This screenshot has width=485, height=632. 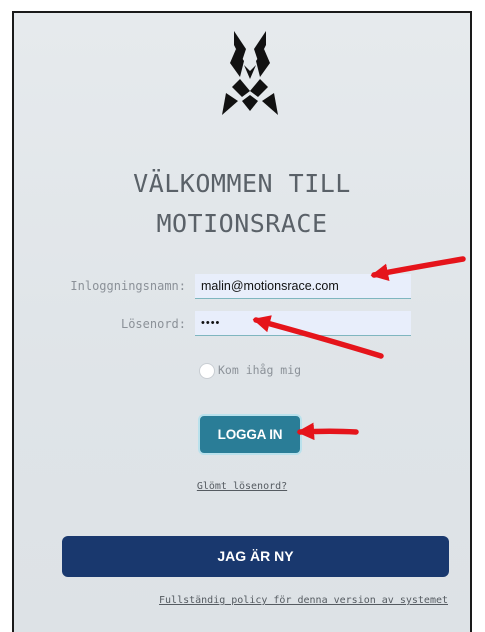 I want to click on motionsrace-logo-icon, so click(x=250, y=73).